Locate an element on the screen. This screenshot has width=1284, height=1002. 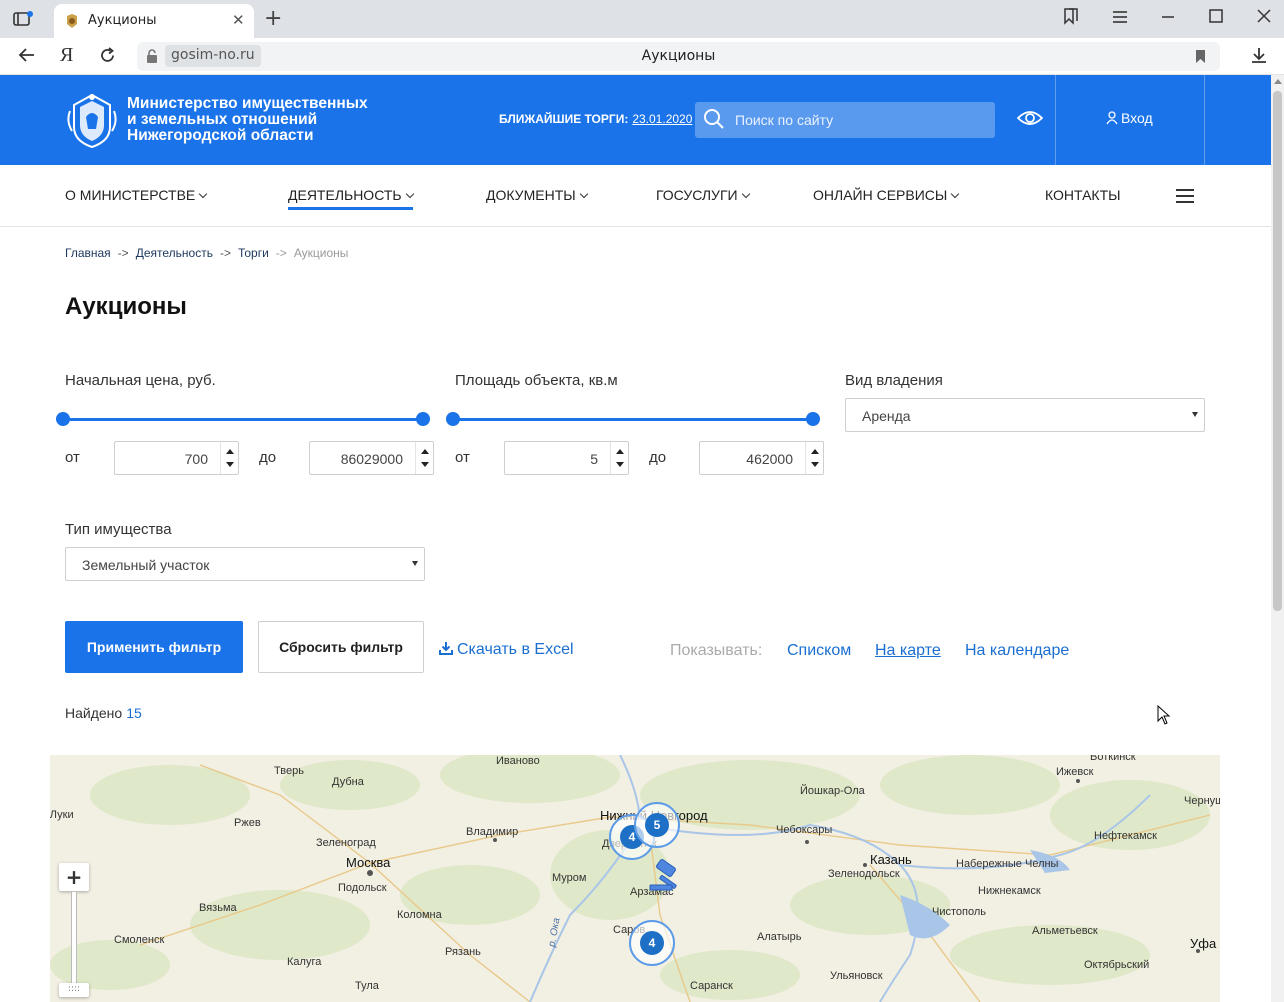
property-type-select: Земельный участок is located at coordinates (245, 564).